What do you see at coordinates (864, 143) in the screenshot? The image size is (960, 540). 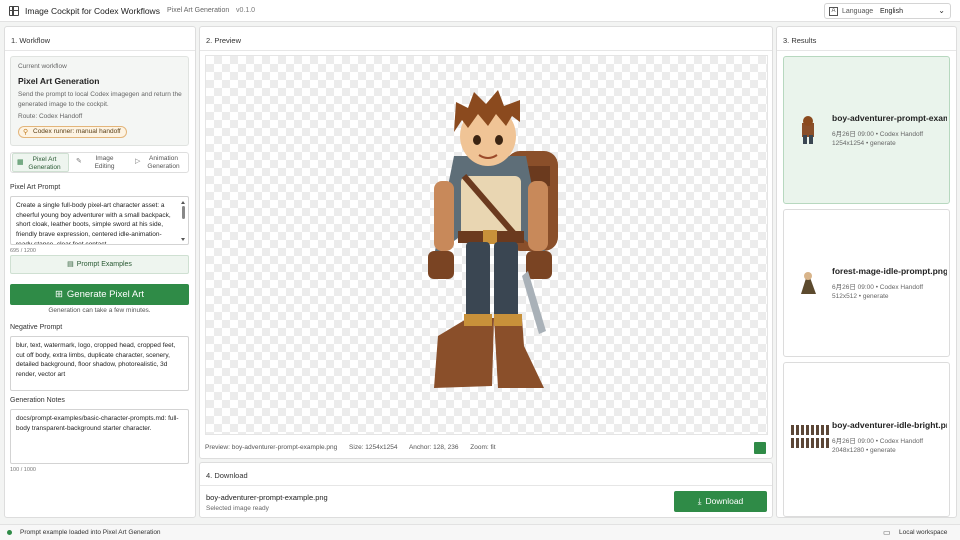 I see `result-info: 1254x1254 • generate` at bounding box center [864, 143].